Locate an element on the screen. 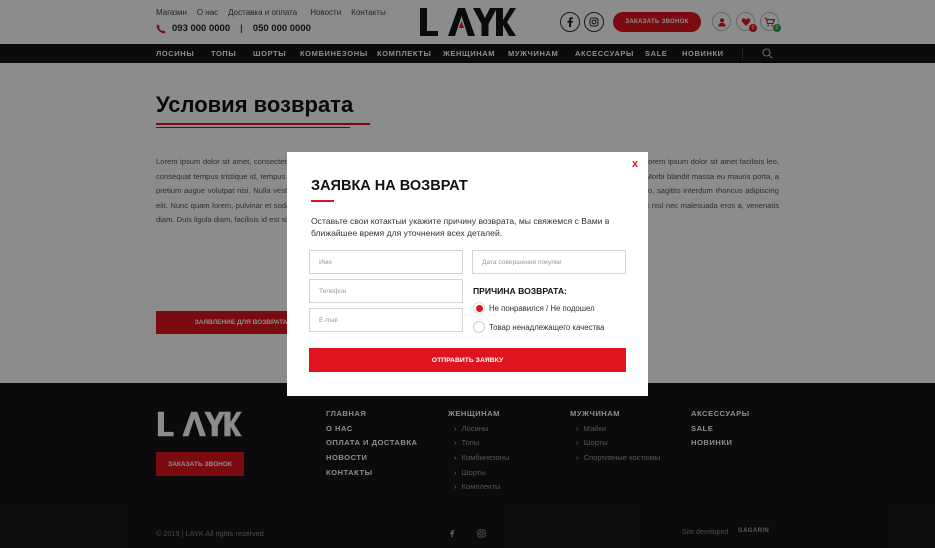  modal-title: ЗАЯВКА НА ВОЗВРАТ is located at coordinates (389, 186).